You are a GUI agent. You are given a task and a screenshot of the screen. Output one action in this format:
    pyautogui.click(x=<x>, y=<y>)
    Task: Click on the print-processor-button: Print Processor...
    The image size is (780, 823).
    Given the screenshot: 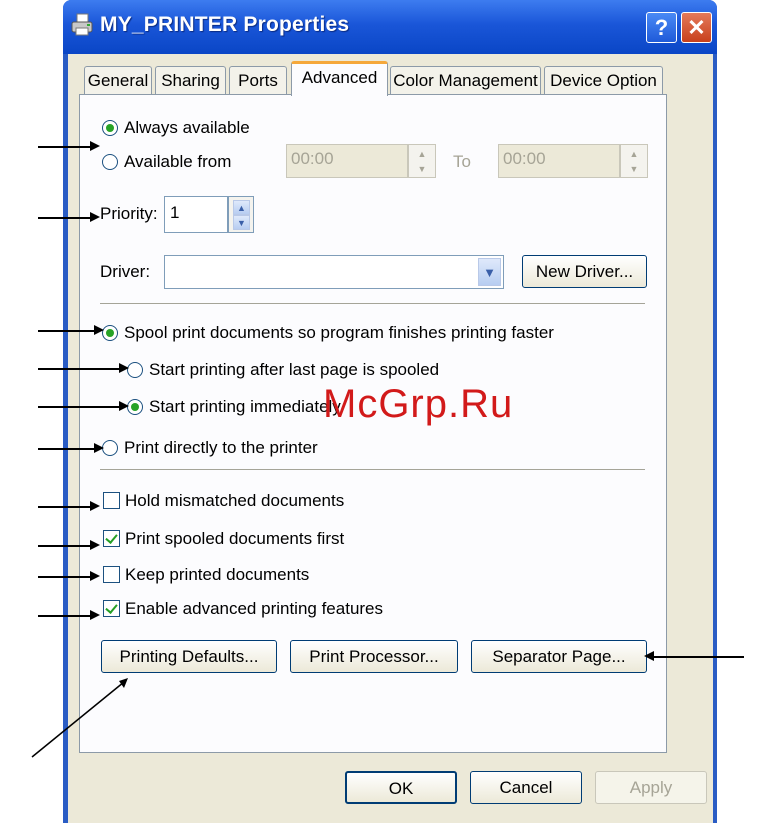 What is the action you would take?
    pyautogui.click(x=374, y=656)
    